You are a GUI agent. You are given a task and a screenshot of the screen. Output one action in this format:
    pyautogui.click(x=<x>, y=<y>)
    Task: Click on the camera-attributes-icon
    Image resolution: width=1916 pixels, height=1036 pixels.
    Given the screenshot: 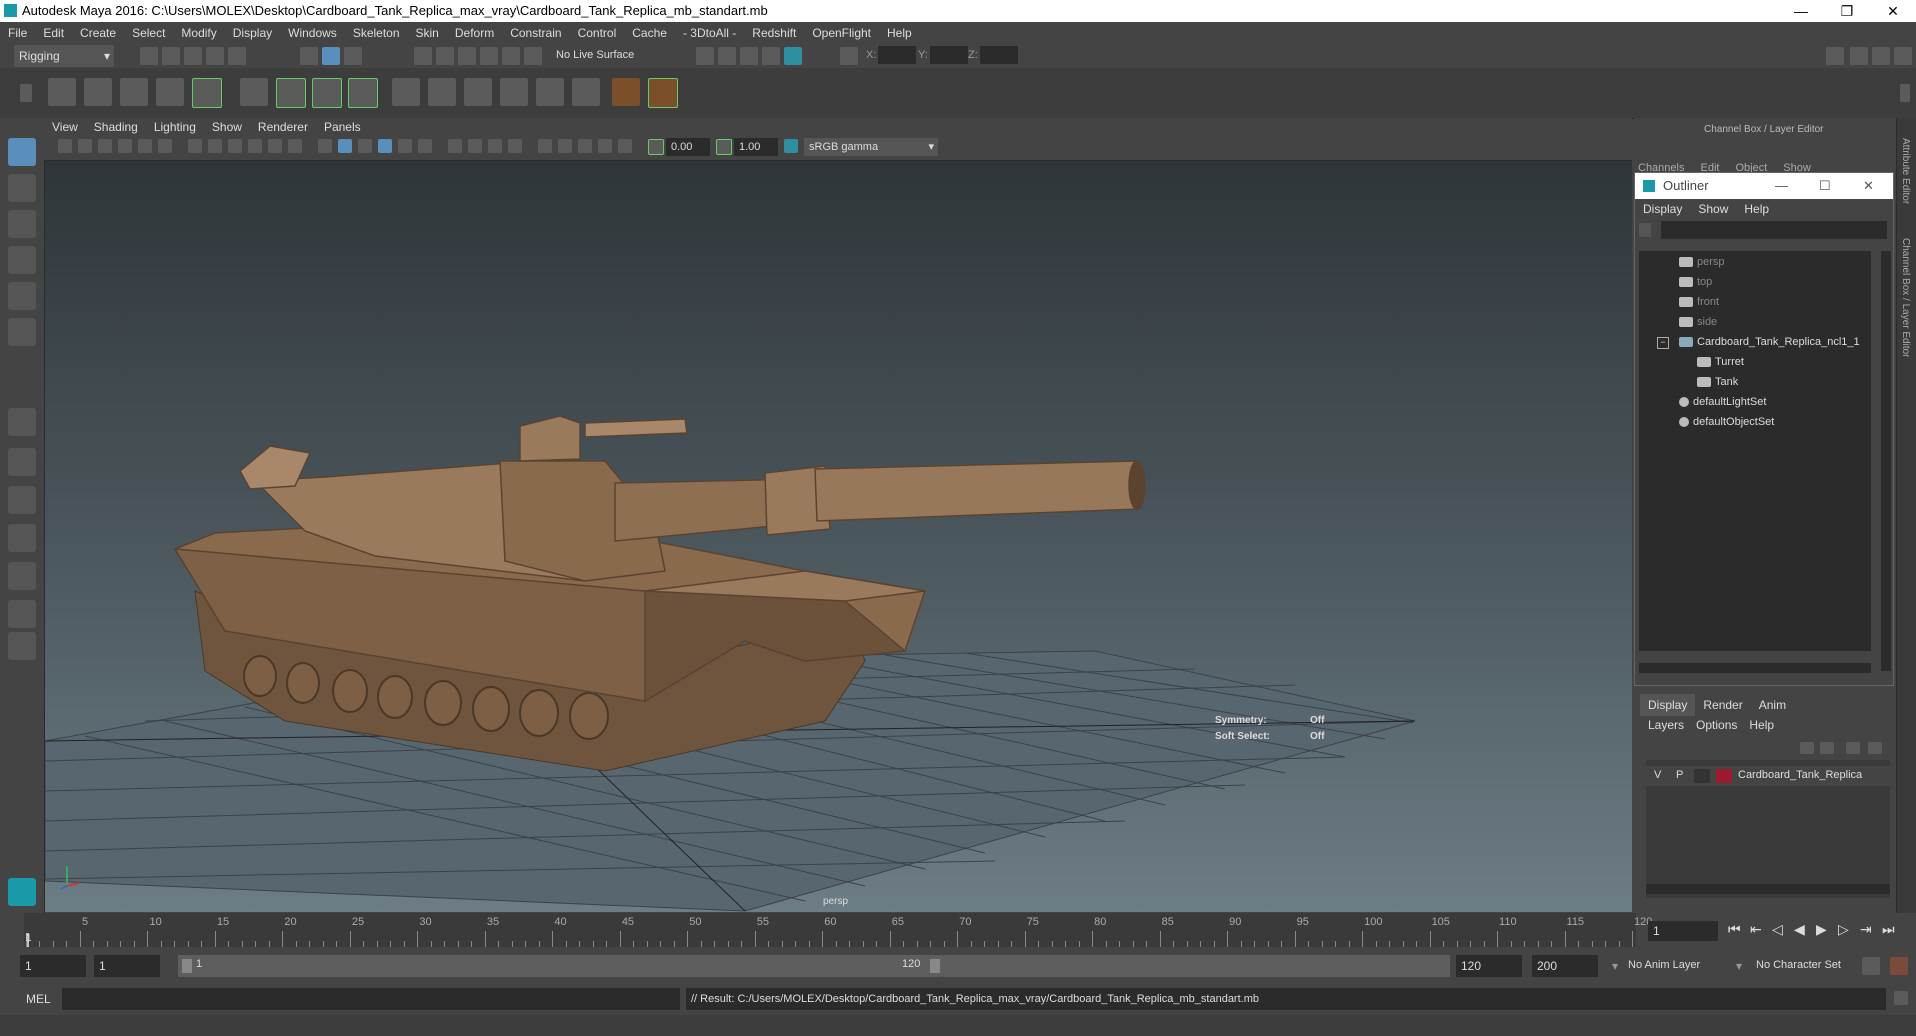 What is the action you would take?
    pyautogui.click(x=85, y=146)
    